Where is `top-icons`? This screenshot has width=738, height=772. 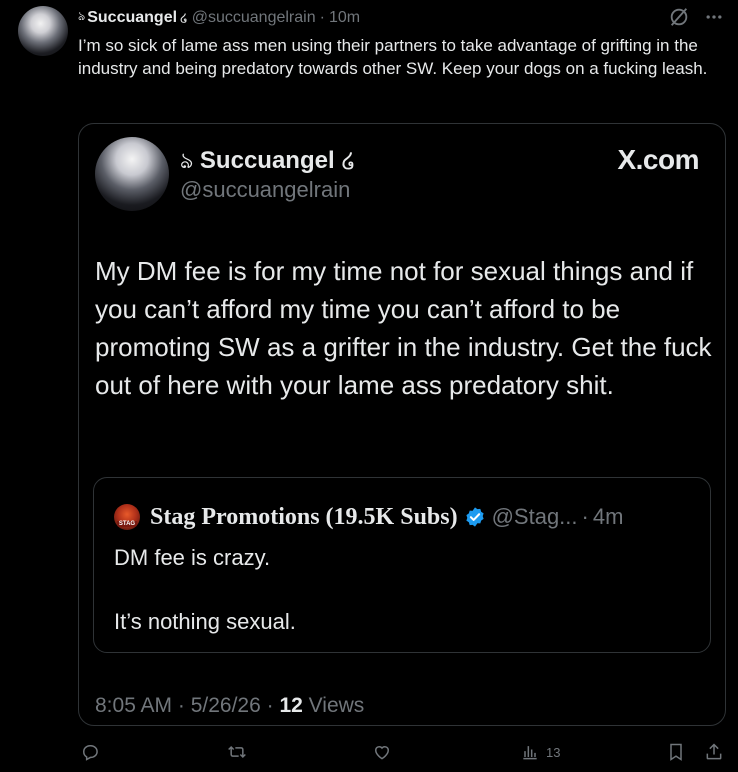
top-icons is located at coordinates (696, 17).